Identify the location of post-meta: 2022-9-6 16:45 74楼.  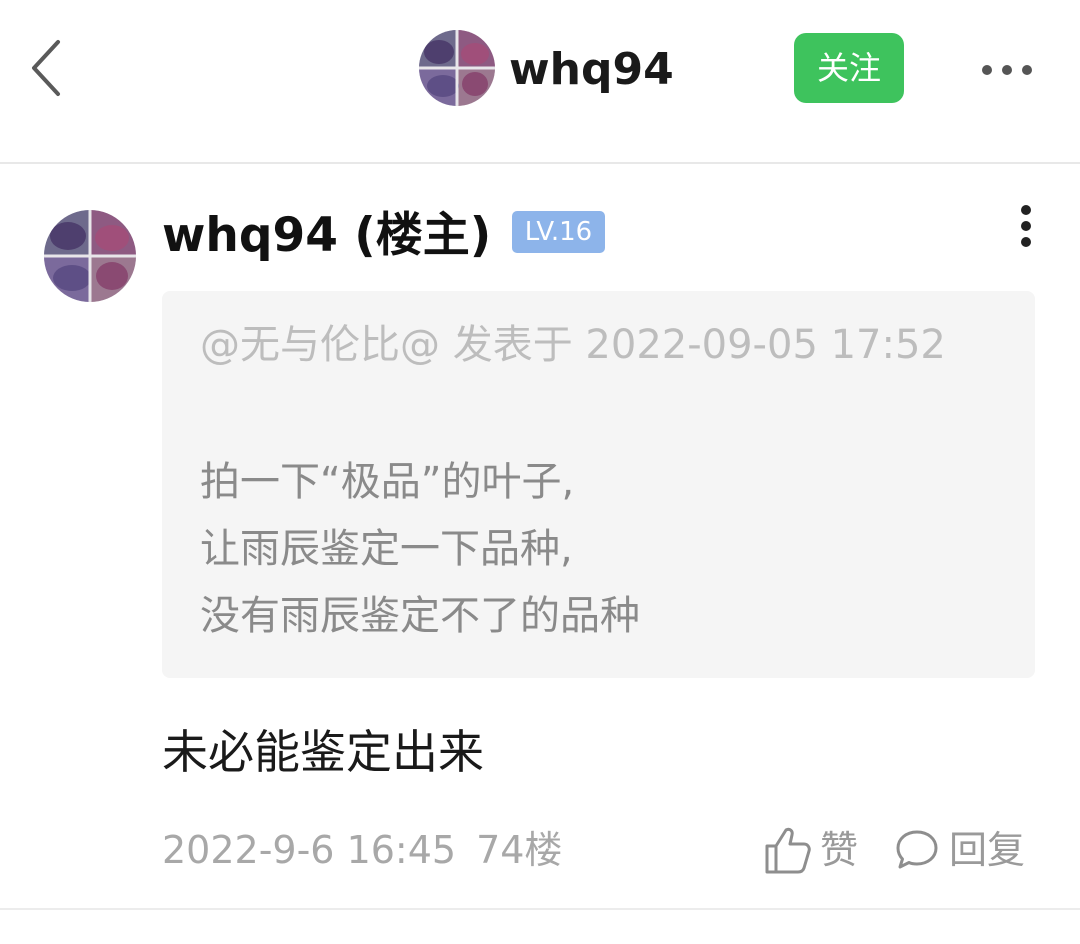
(362, 850).